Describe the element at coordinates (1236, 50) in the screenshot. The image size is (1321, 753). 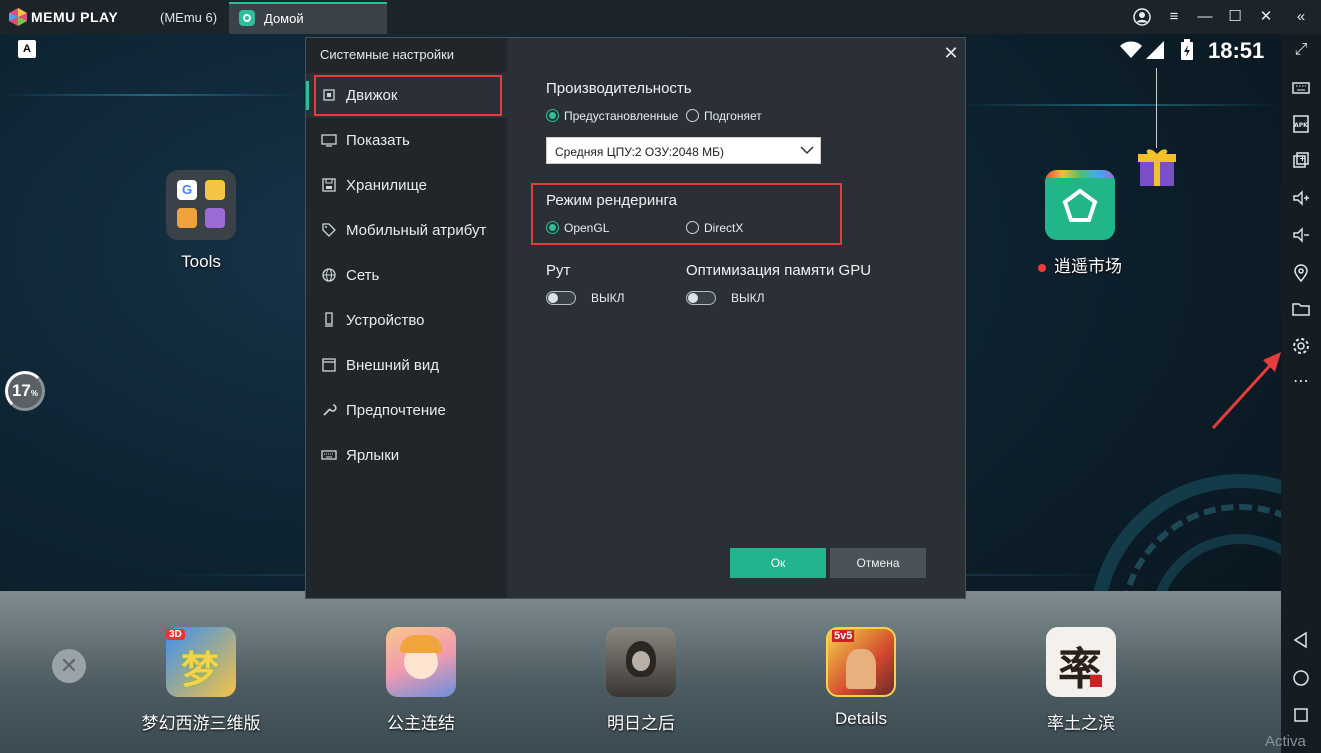
I see `status-clock: 18:51` at that location.